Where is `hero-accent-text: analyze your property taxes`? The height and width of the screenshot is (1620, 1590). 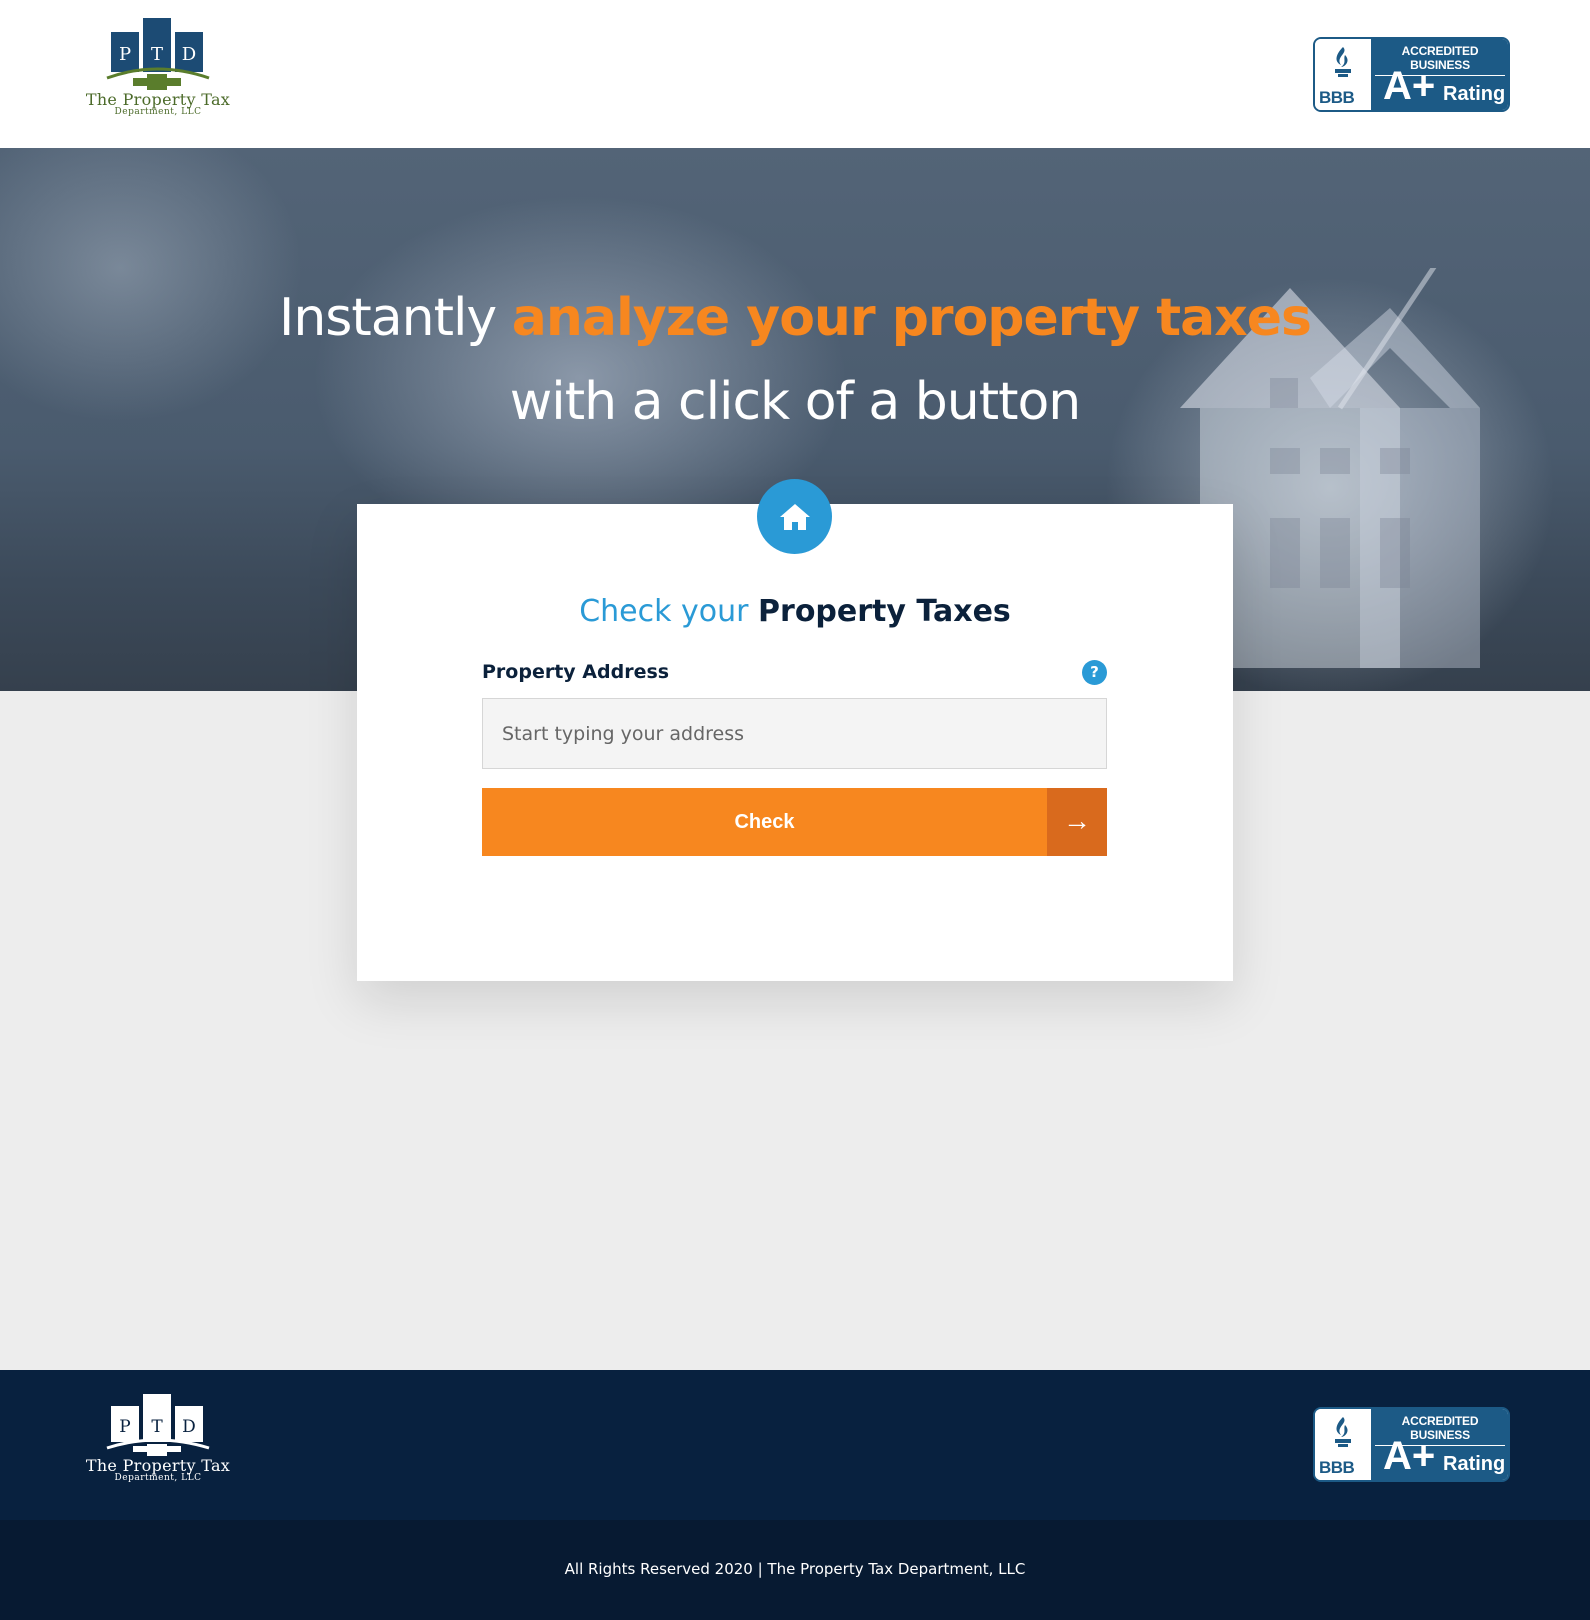 hero-accent-text: analyze your property taxes is located at coordinates (911, 318).